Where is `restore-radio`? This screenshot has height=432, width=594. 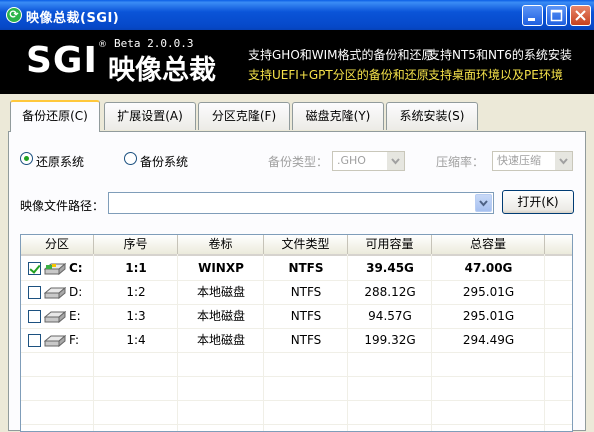
restore-radio is located at coordinates (26, 158).